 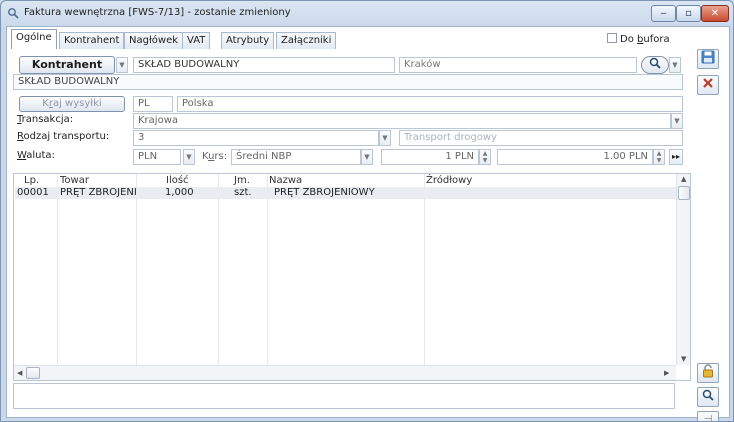 I want to click on do-bufora-label-a: Do, so click(x=628, y=39).